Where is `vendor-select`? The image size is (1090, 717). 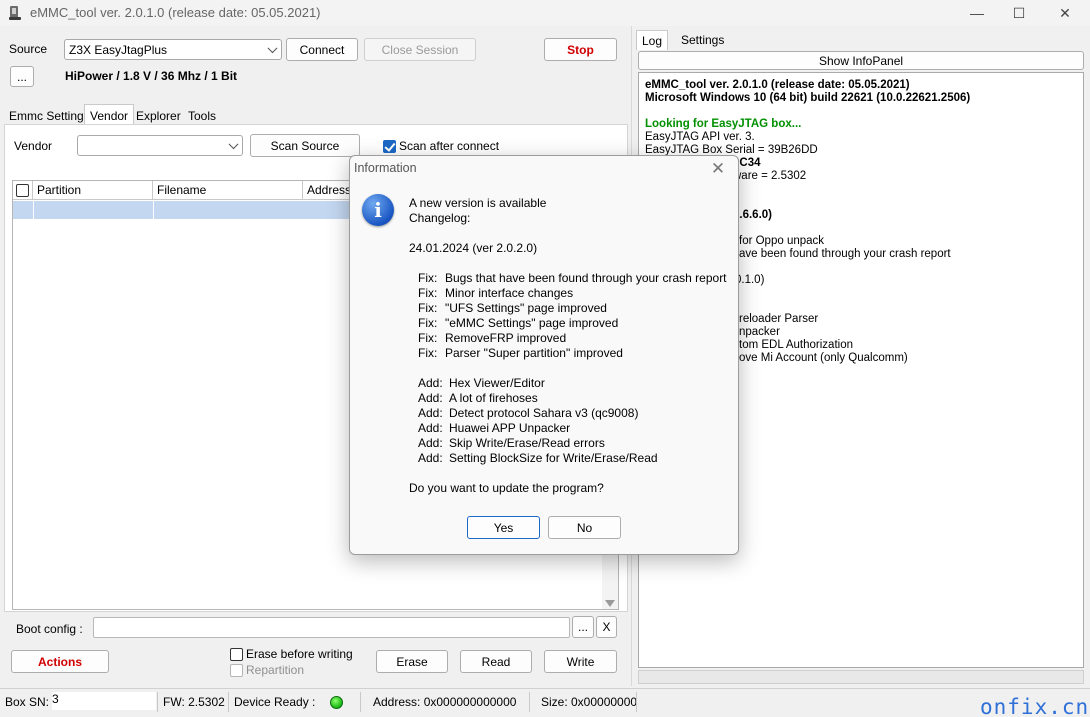
vendor-select is located at coordinates (160, 145).